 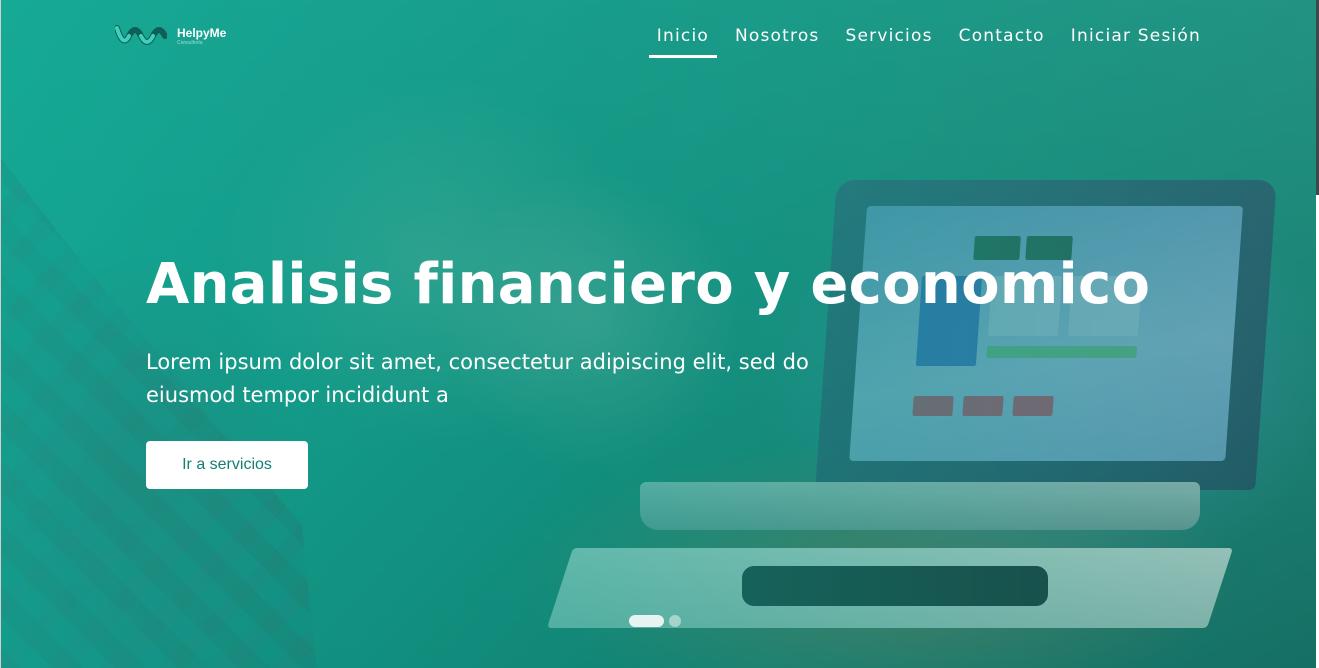 I want to click on brand-tagline: Consultoría, so click(x=190, y=42).